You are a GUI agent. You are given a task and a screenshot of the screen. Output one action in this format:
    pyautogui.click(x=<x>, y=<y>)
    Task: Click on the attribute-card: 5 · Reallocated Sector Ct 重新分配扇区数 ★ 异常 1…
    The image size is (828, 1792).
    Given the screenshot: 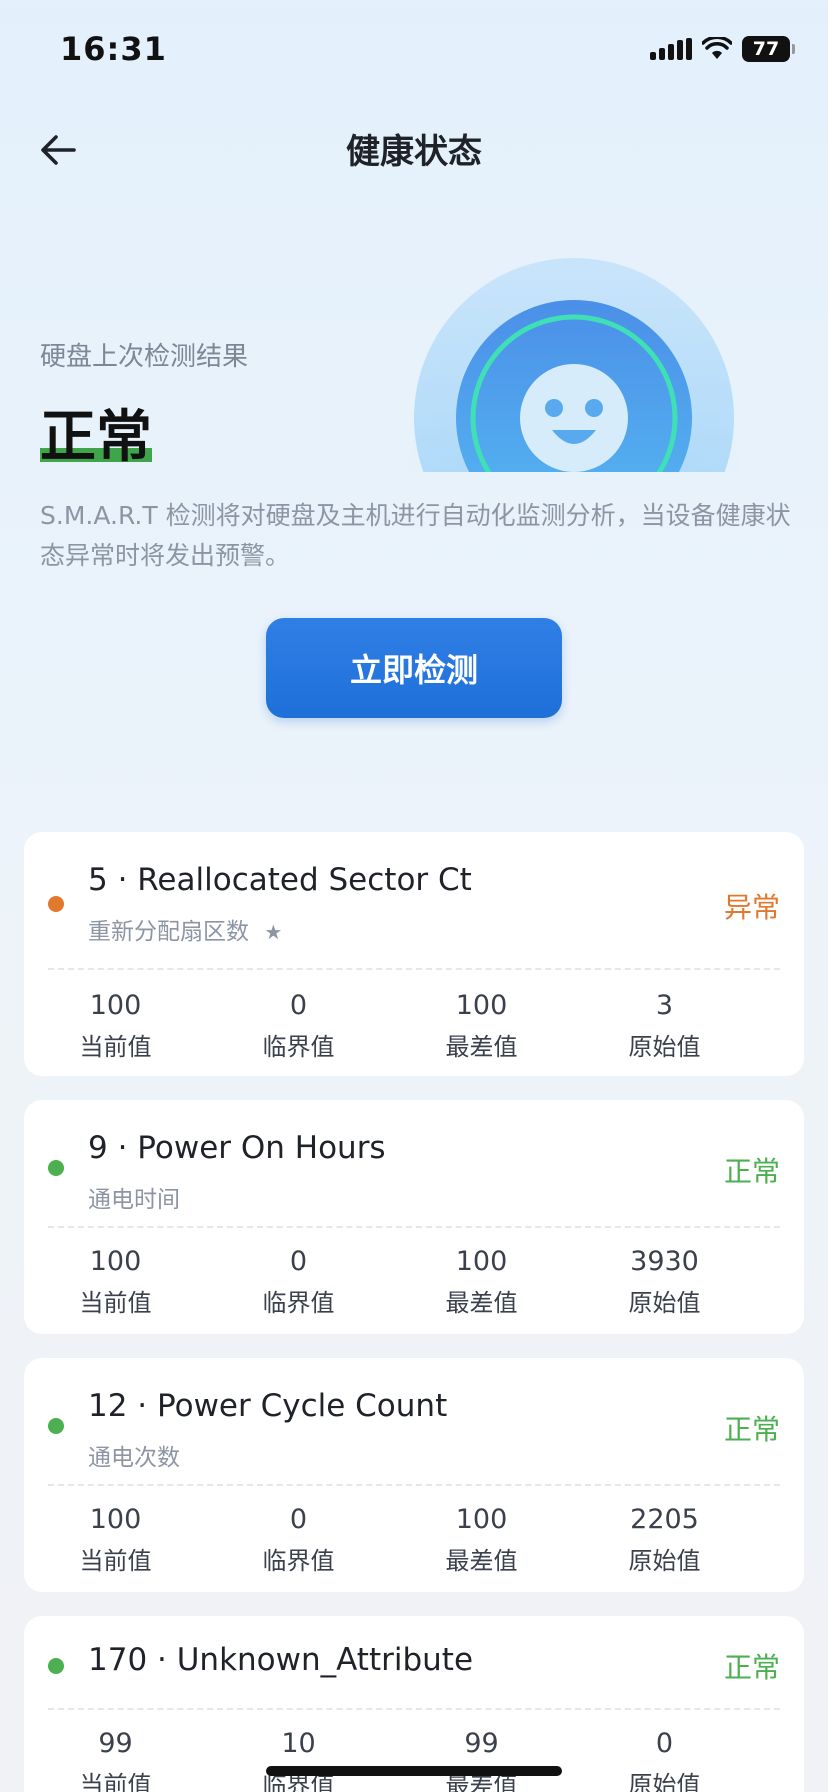 What is the action you would take?
    pyautogui.click(x=414, y=954)
    